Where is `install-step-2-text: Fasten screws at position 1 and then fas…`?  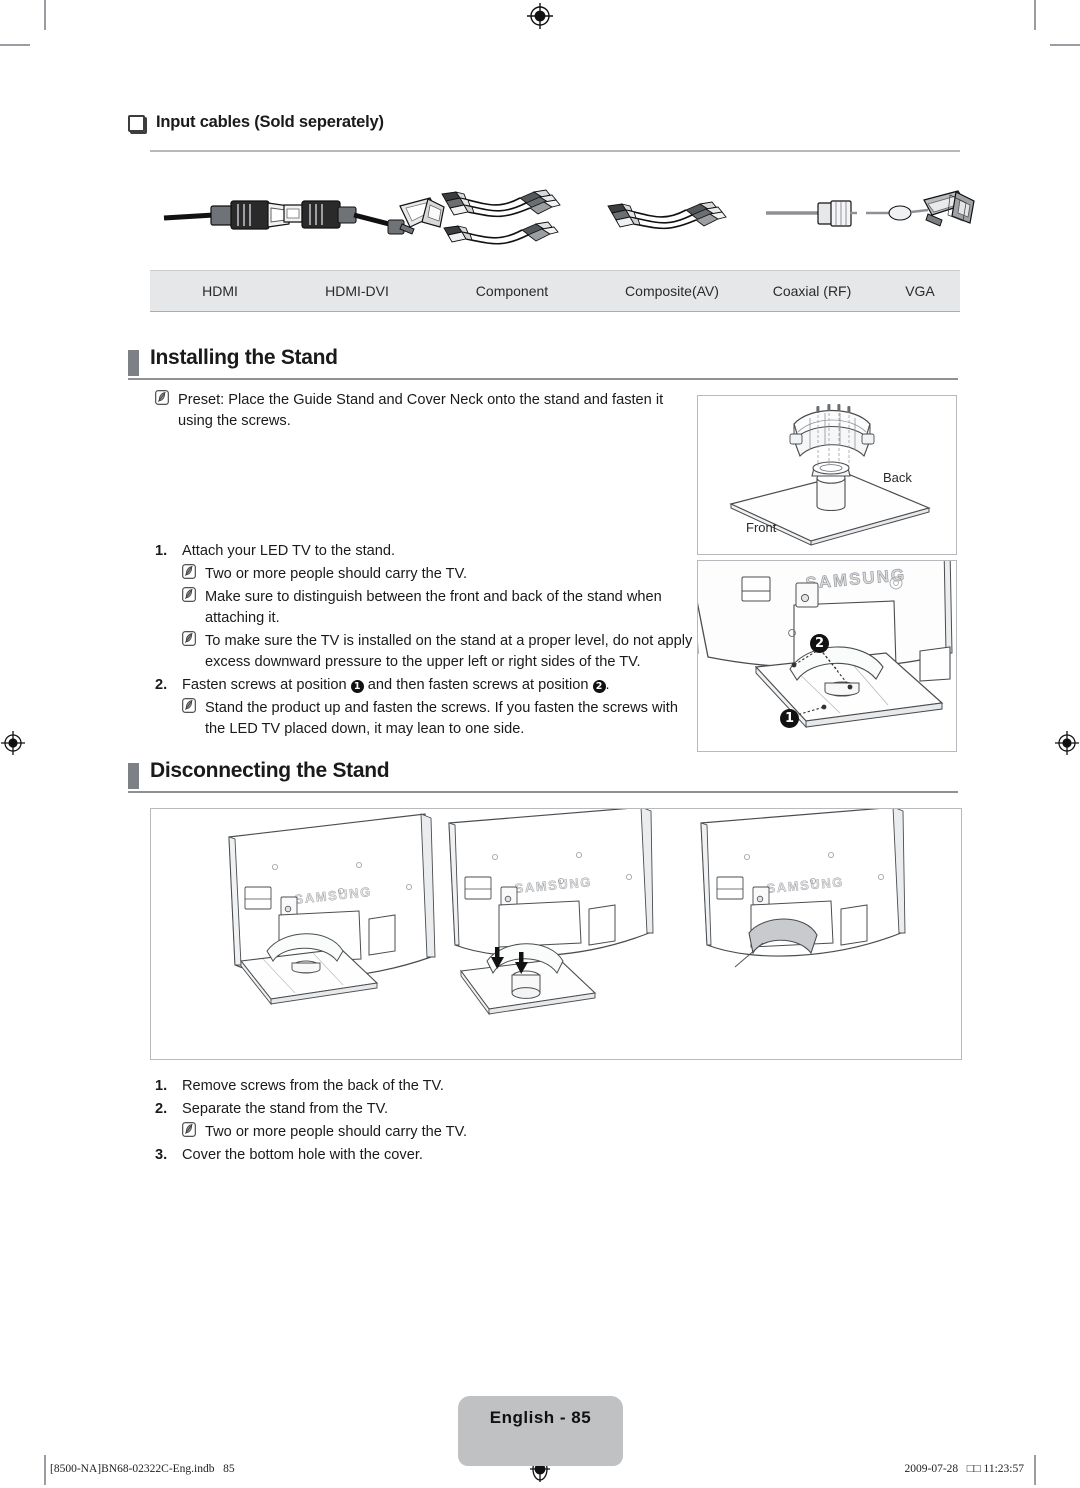 install-step-2-text: Fasten screws at position 1 and then fas… is located at coordinates (396, 685).